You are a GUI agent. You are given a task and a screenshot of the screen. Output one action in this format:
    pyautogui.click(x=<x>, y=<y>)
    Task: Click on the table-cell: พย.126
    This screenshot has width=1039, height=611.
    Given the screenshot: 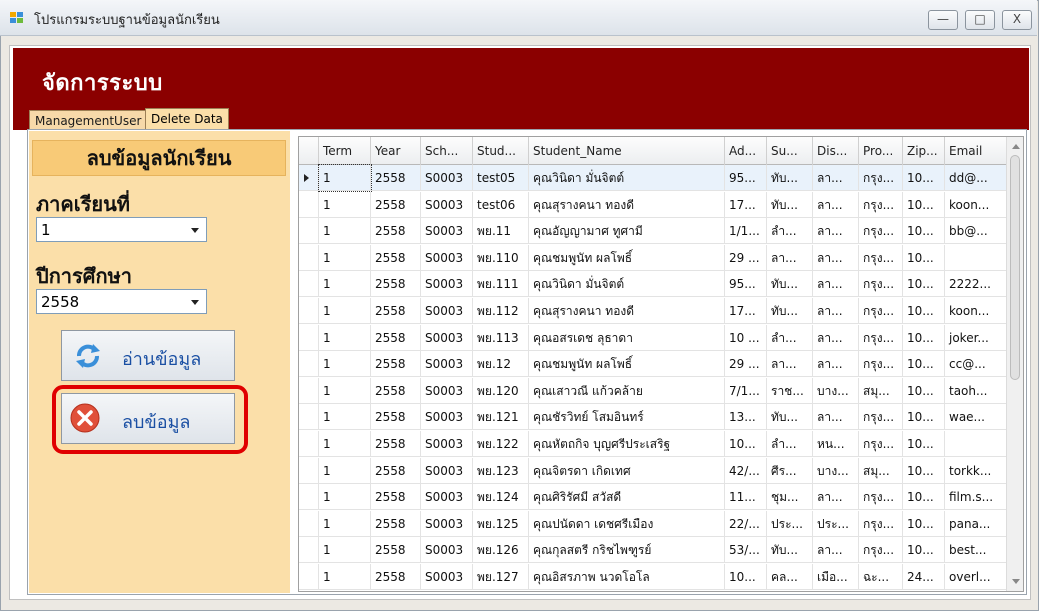 What is the action you would take?
    pyautogui.click(x=501, y=550)
    